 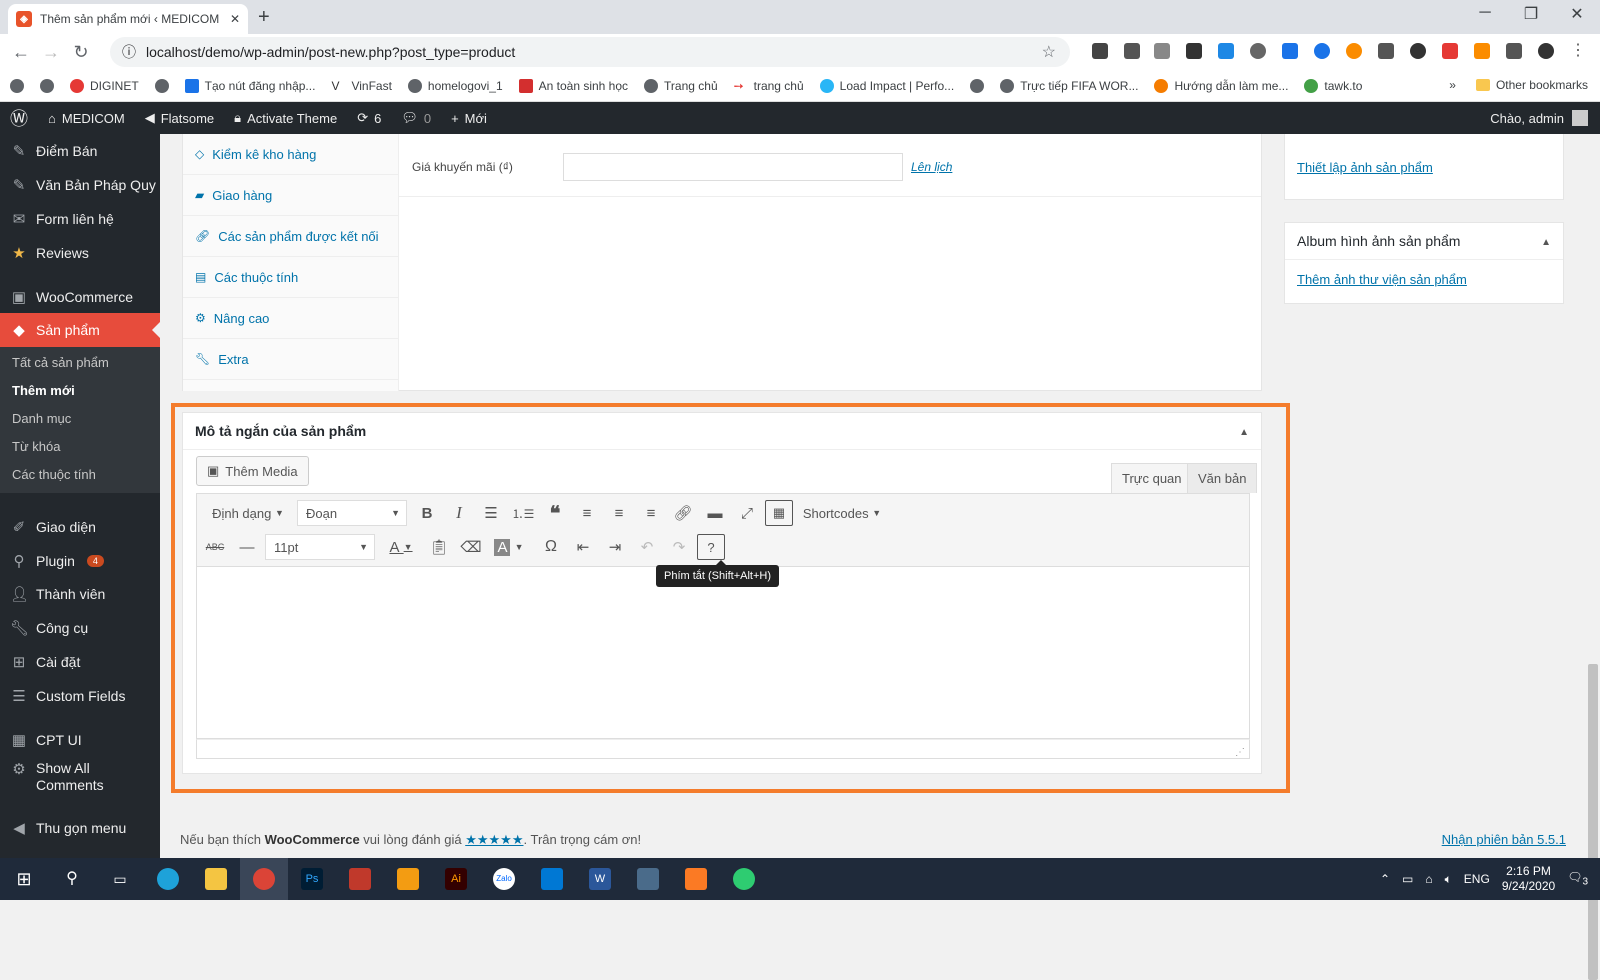 What do you see at coordinates (455, 85) in the screenshot?
I see `bookmark-item: homelogovi_1` at bounding box center [455, 85].